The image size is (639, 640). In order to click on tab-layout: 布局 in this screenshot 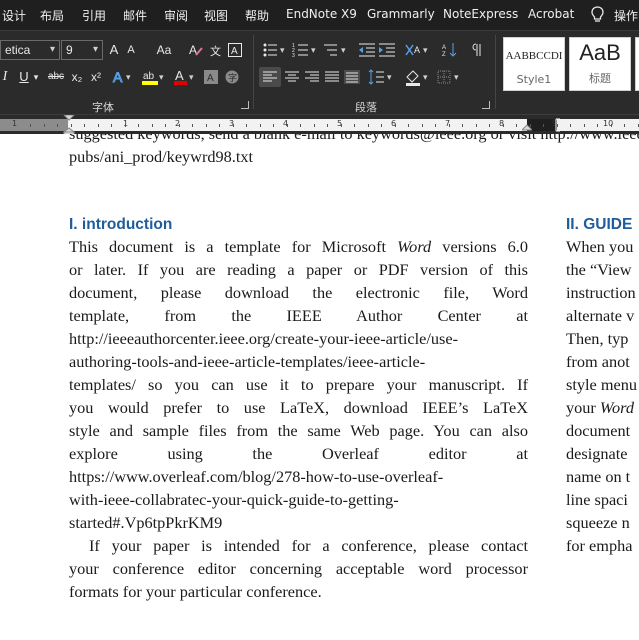, I will do `click(52, 15)`.